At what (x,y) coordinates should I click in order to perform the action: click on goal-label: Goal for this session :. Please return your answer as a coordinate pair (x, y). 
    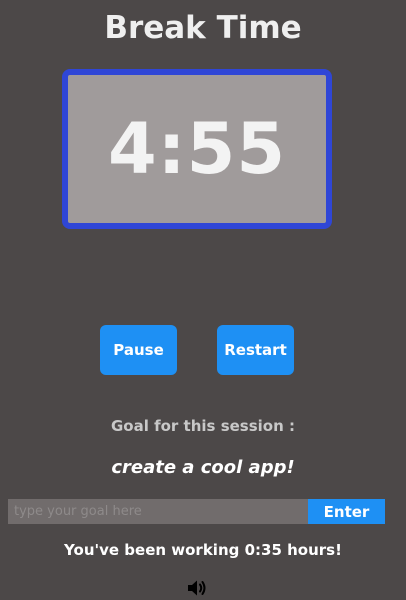
    Looking at the image, I should click on (203, 426).